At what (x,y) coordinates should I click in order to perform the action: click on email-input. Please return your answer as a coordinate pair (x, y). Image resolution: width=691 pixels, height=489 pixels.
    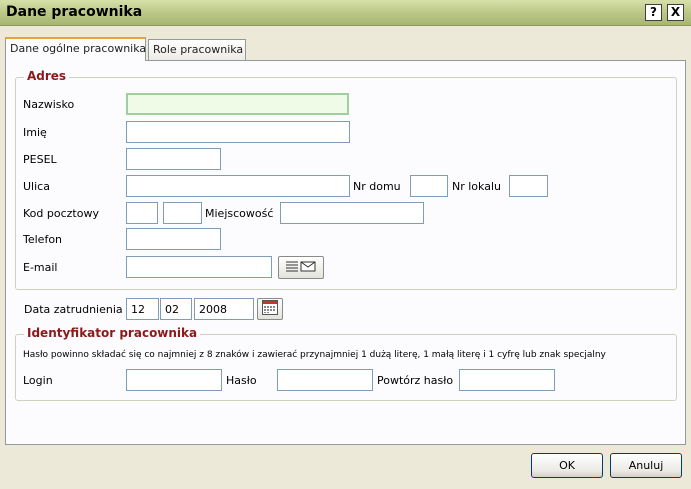
    Looking at the image, I should click on (199, 267).